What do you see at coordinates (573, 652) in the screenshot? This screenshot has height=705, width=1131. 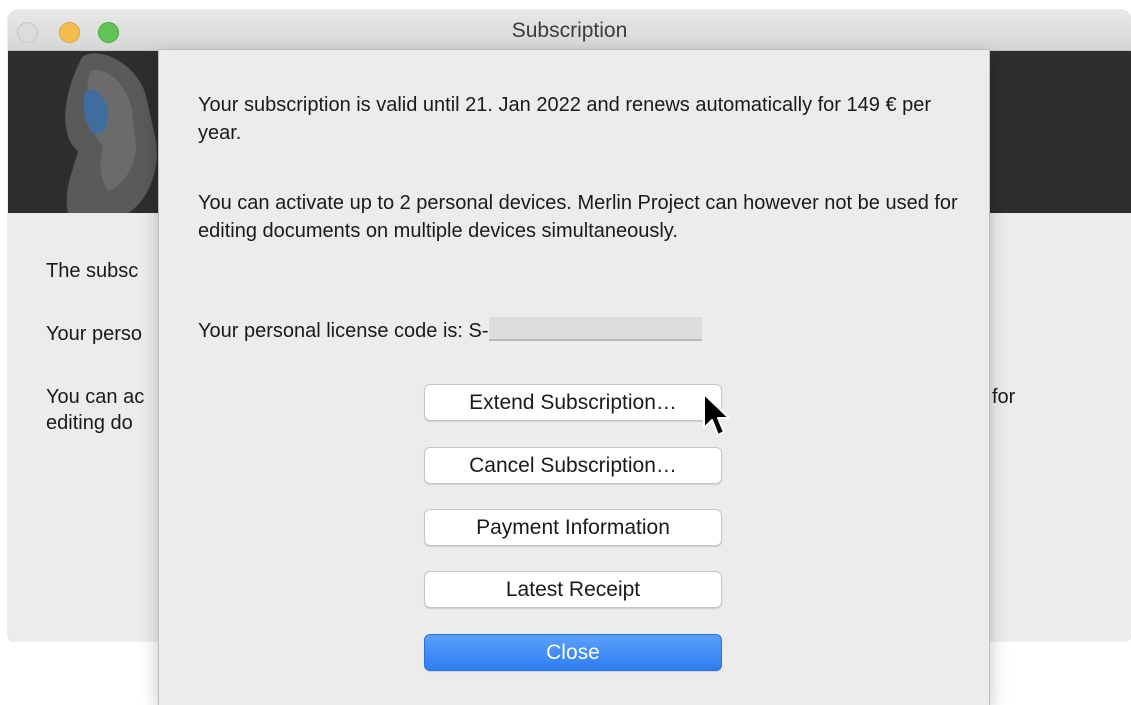 I see `close-button: Close` at bounding box center [573, 652].